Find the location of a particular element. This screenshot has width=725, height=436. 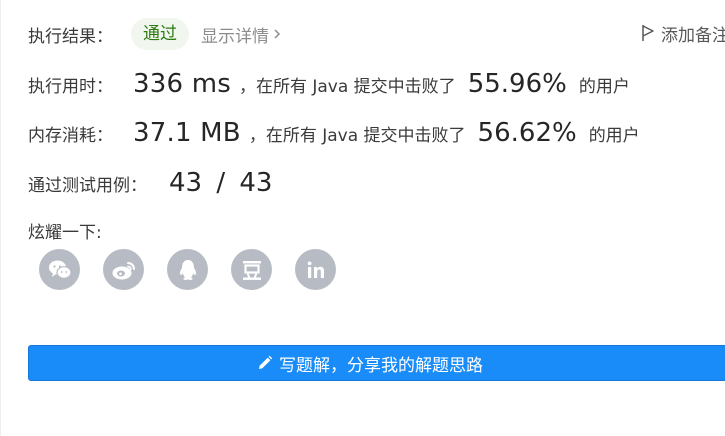

show-details-label: 显示详情 is located at coordinates (235, 36).